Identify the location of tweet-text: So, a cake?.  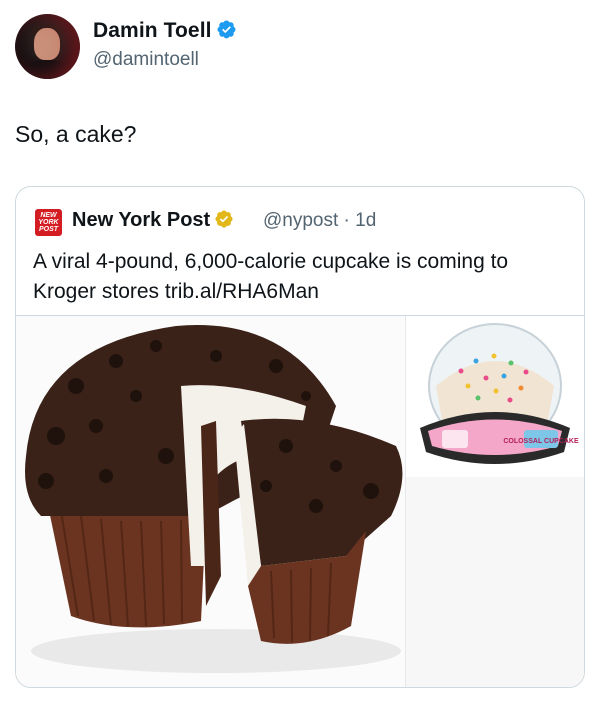
(76, 134).